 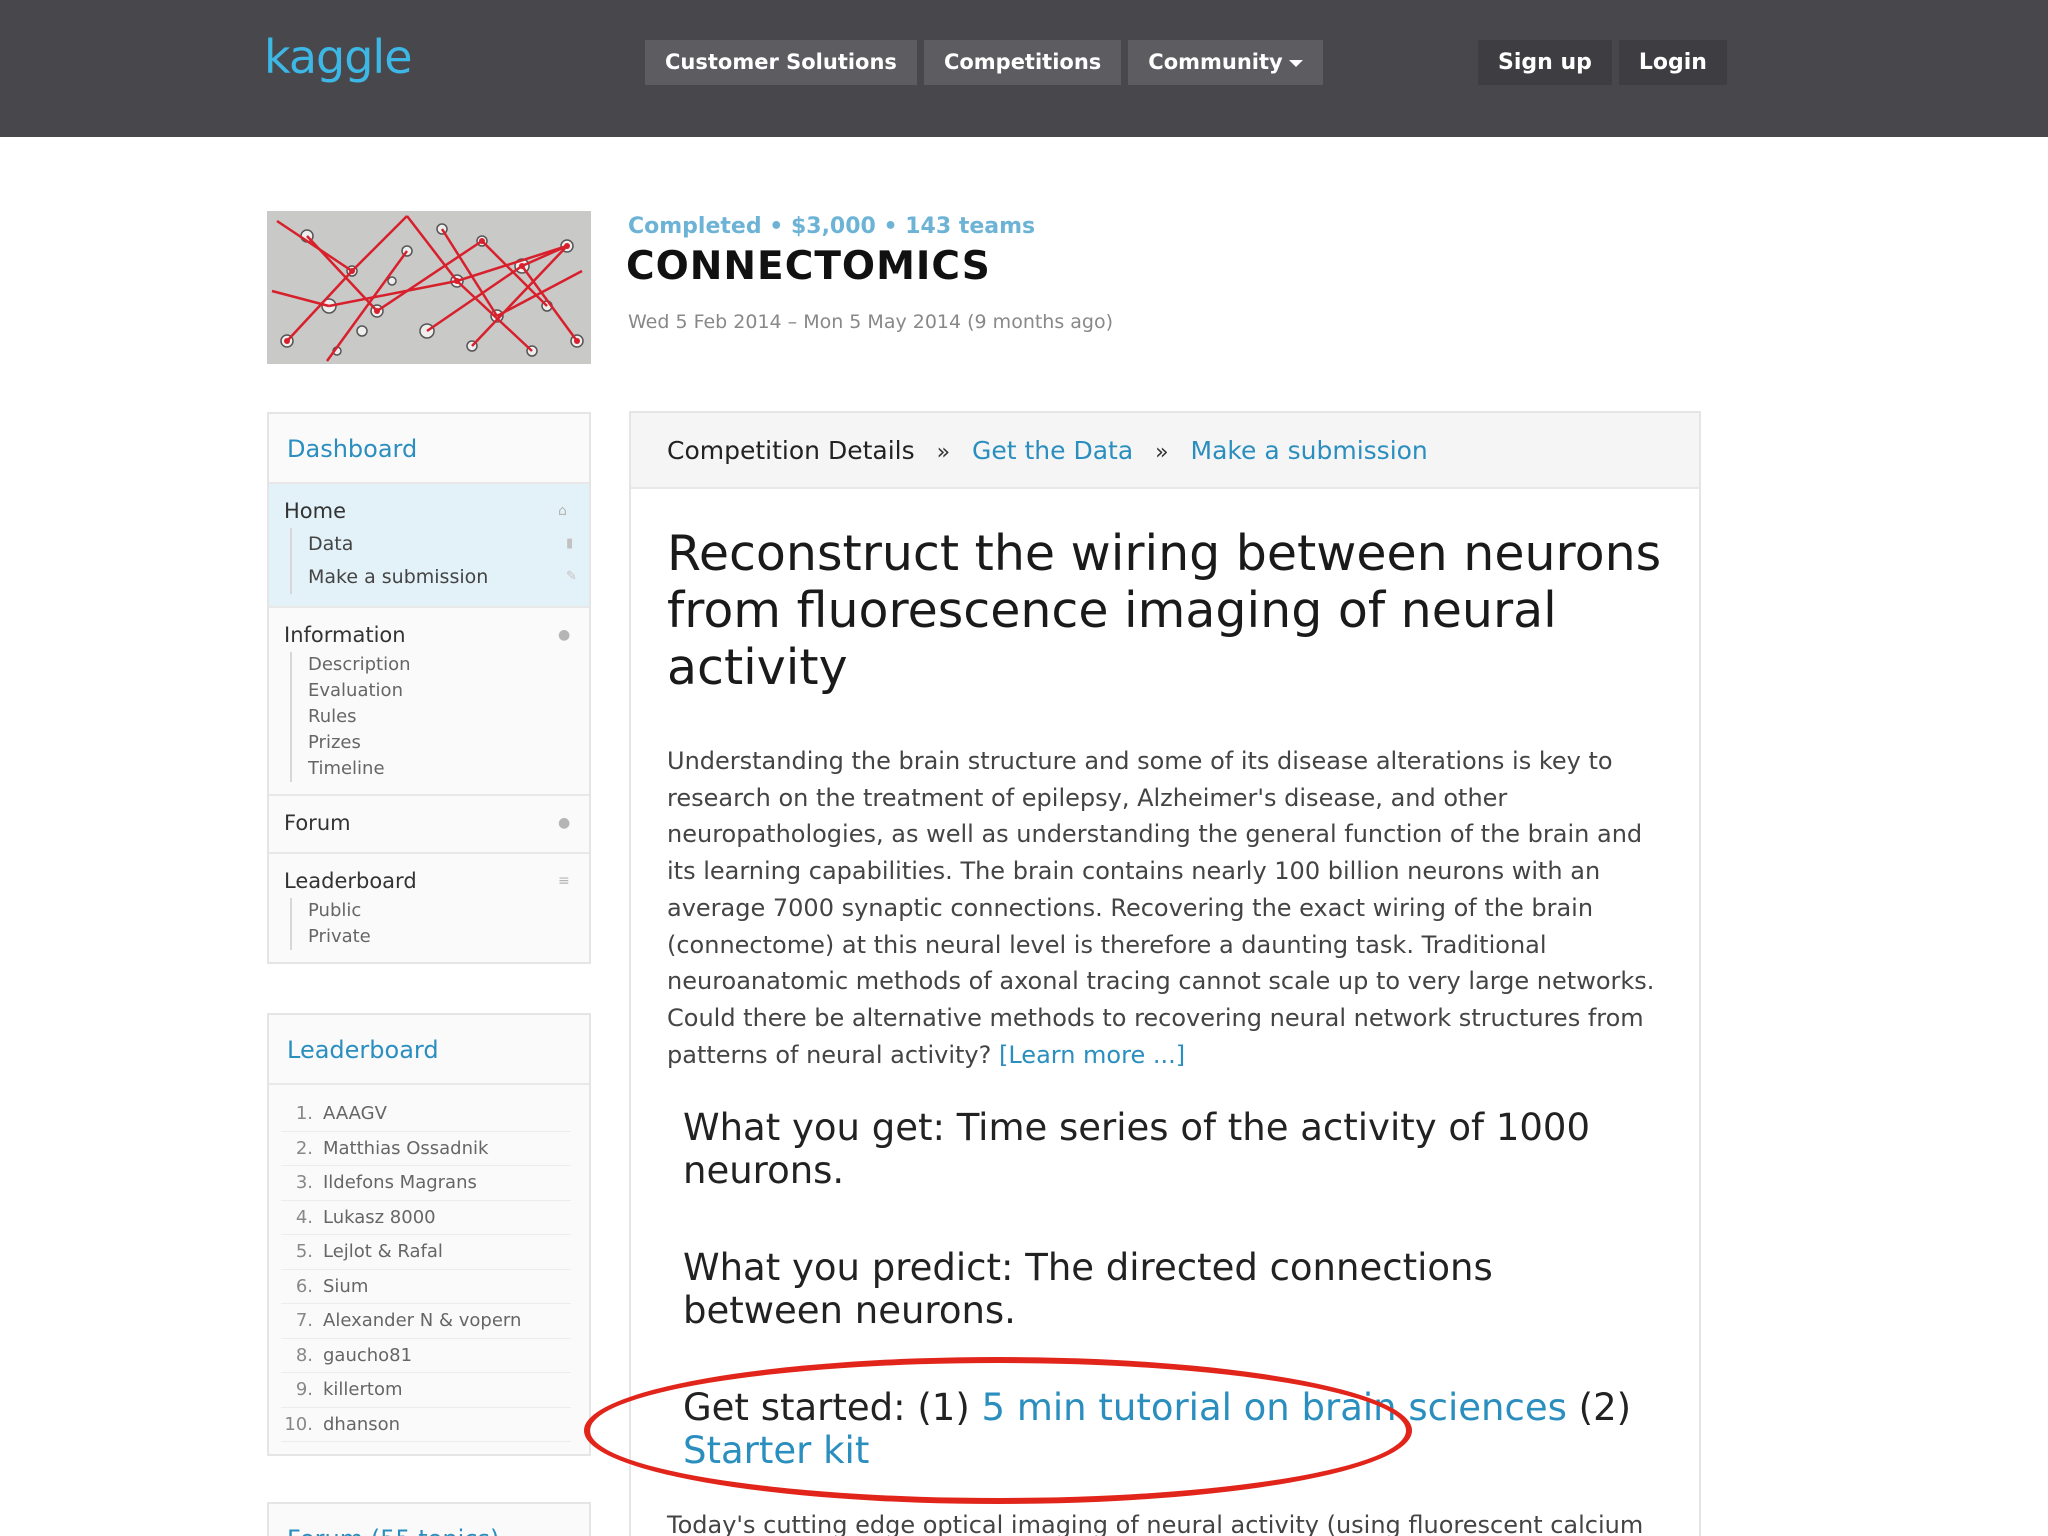 What do you see at coordinates (441, 665) in the screenshot?
I see `sidebar-item-description: Description` at bounding box center [441, 665].